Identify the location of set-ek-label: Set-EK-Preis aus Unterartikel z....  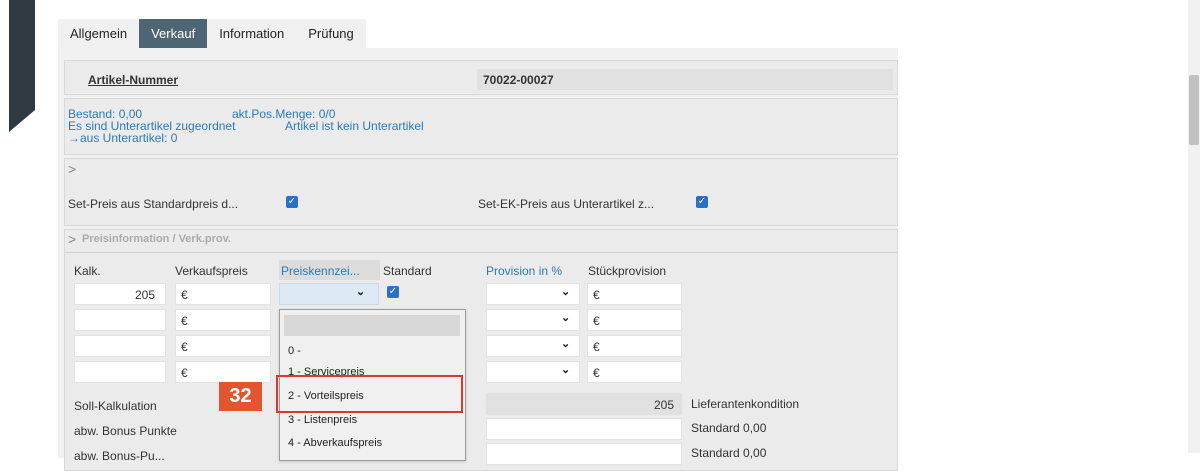
(566, 204).